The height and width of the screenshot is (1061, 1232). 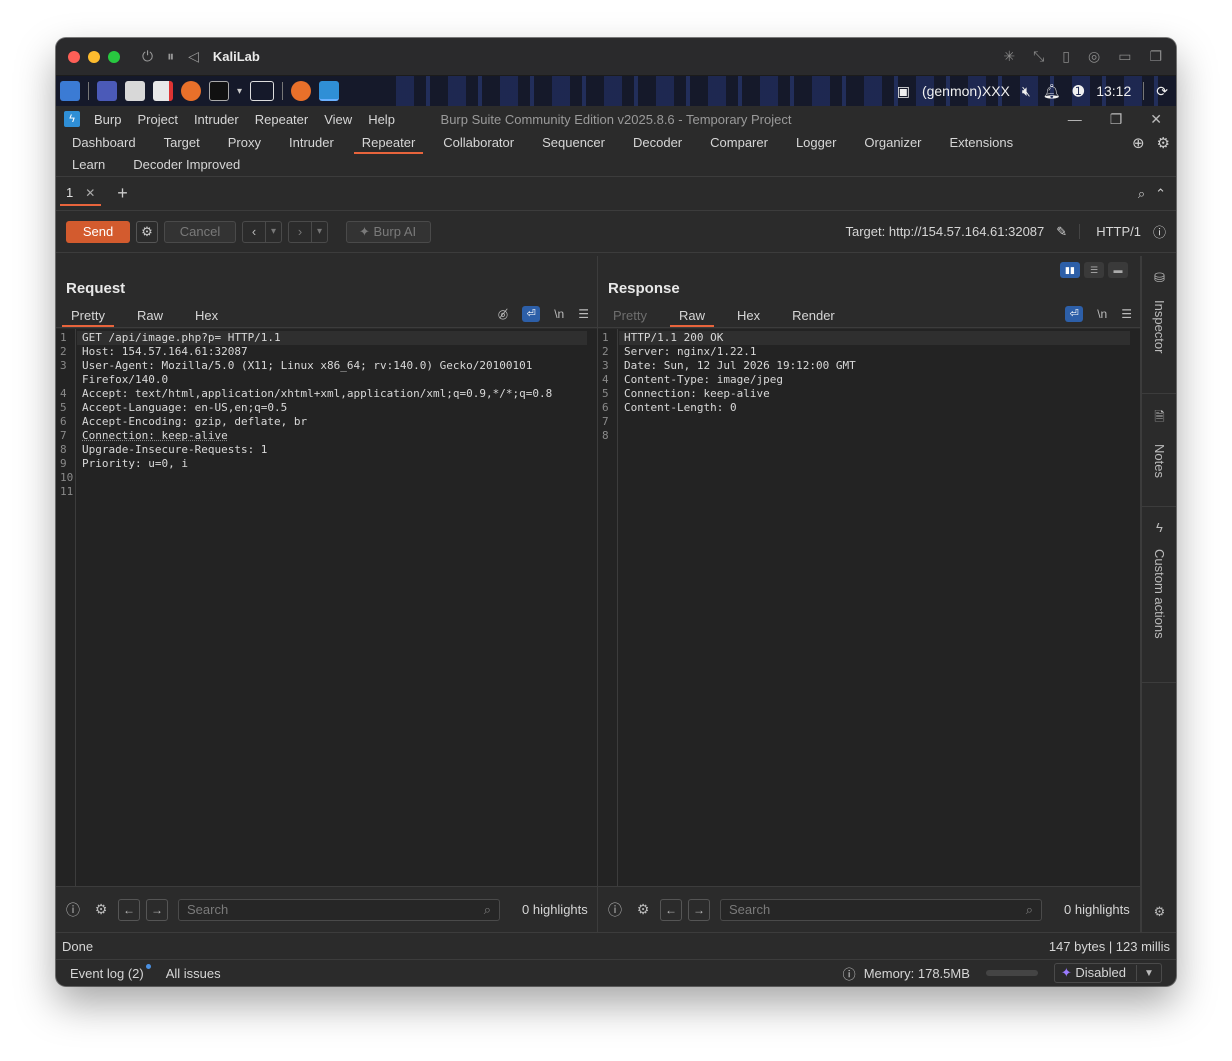 I want to click on restore-icon: ❐, so click(x=1116, y=119).